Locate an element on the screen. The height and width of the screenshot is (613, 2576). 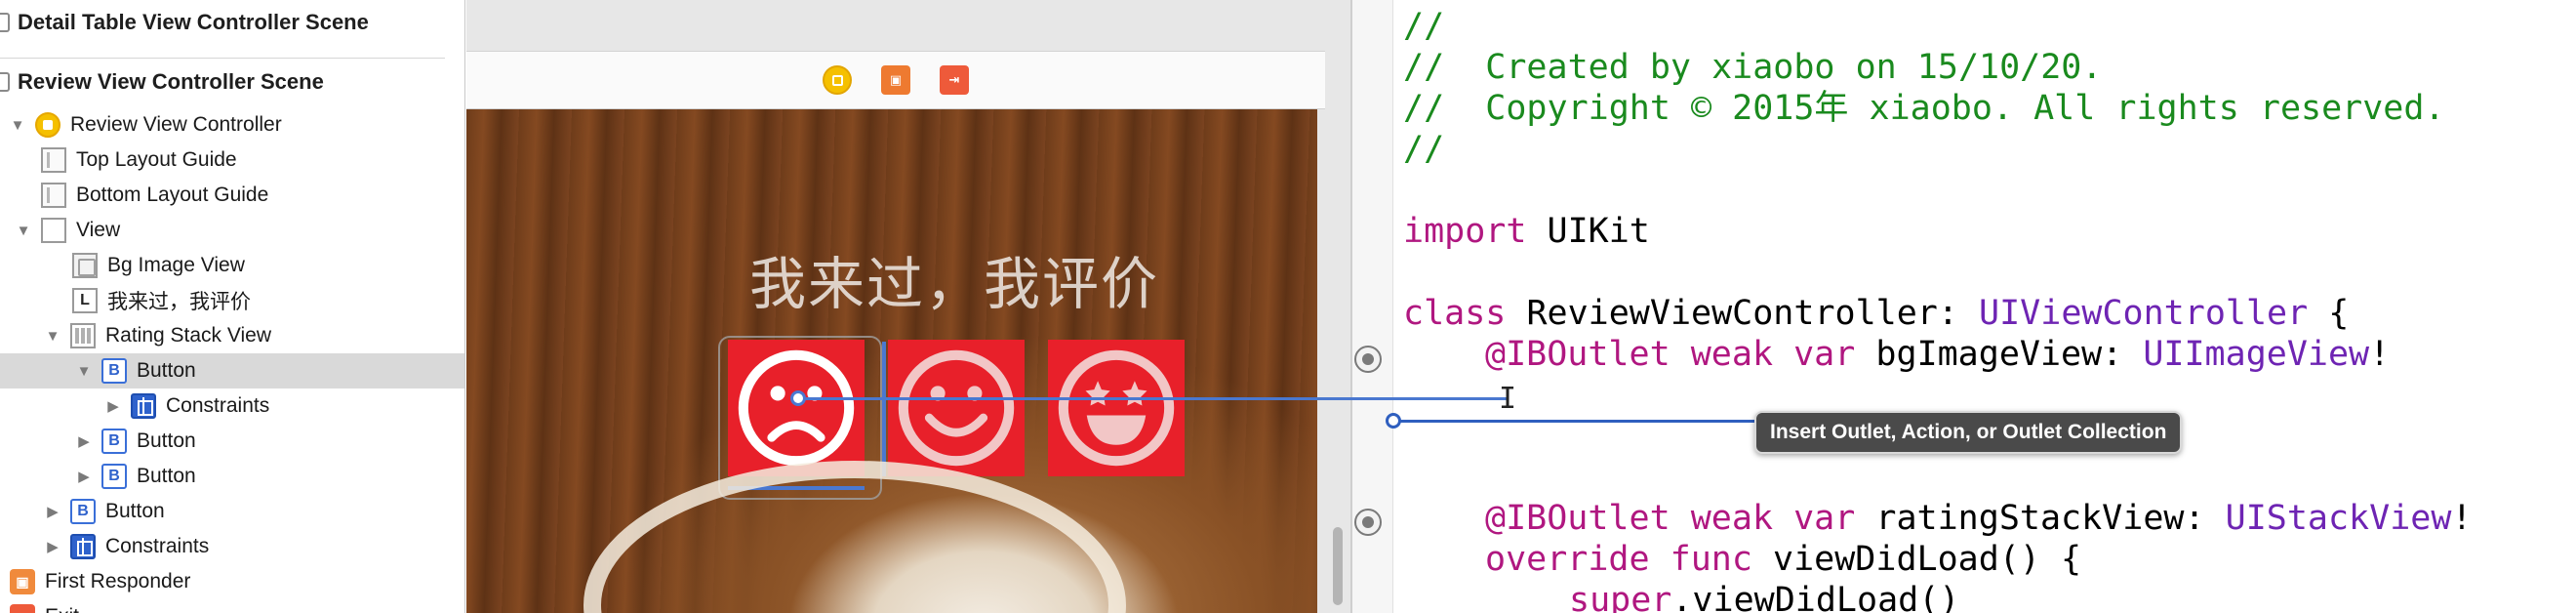
scene-header-detail: Detail Table View Controller Scene is located at coordinates (184, 22).